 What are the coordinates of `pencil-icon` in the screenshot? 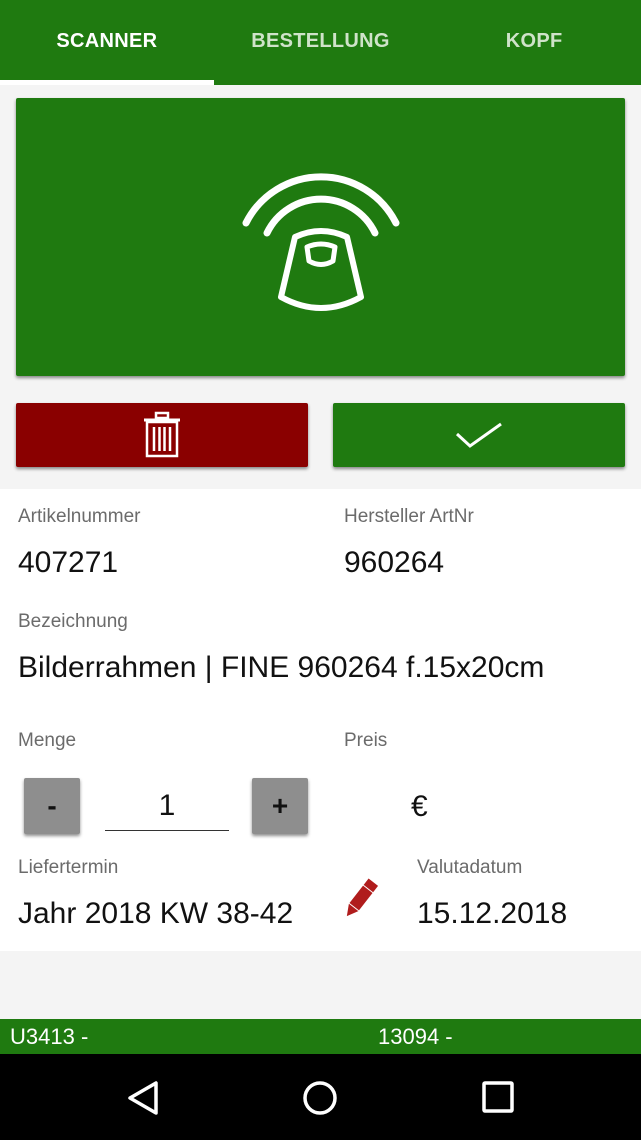 It's located at (362, 897).